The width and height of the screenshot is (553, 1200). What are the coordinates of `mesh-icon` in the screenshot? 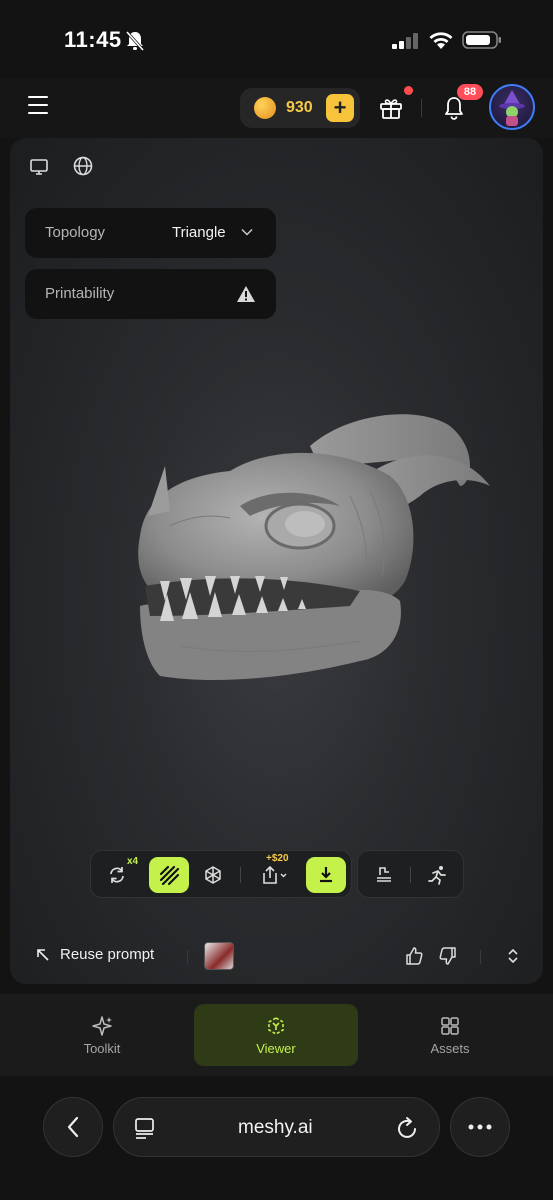 It's located at (213, 875).